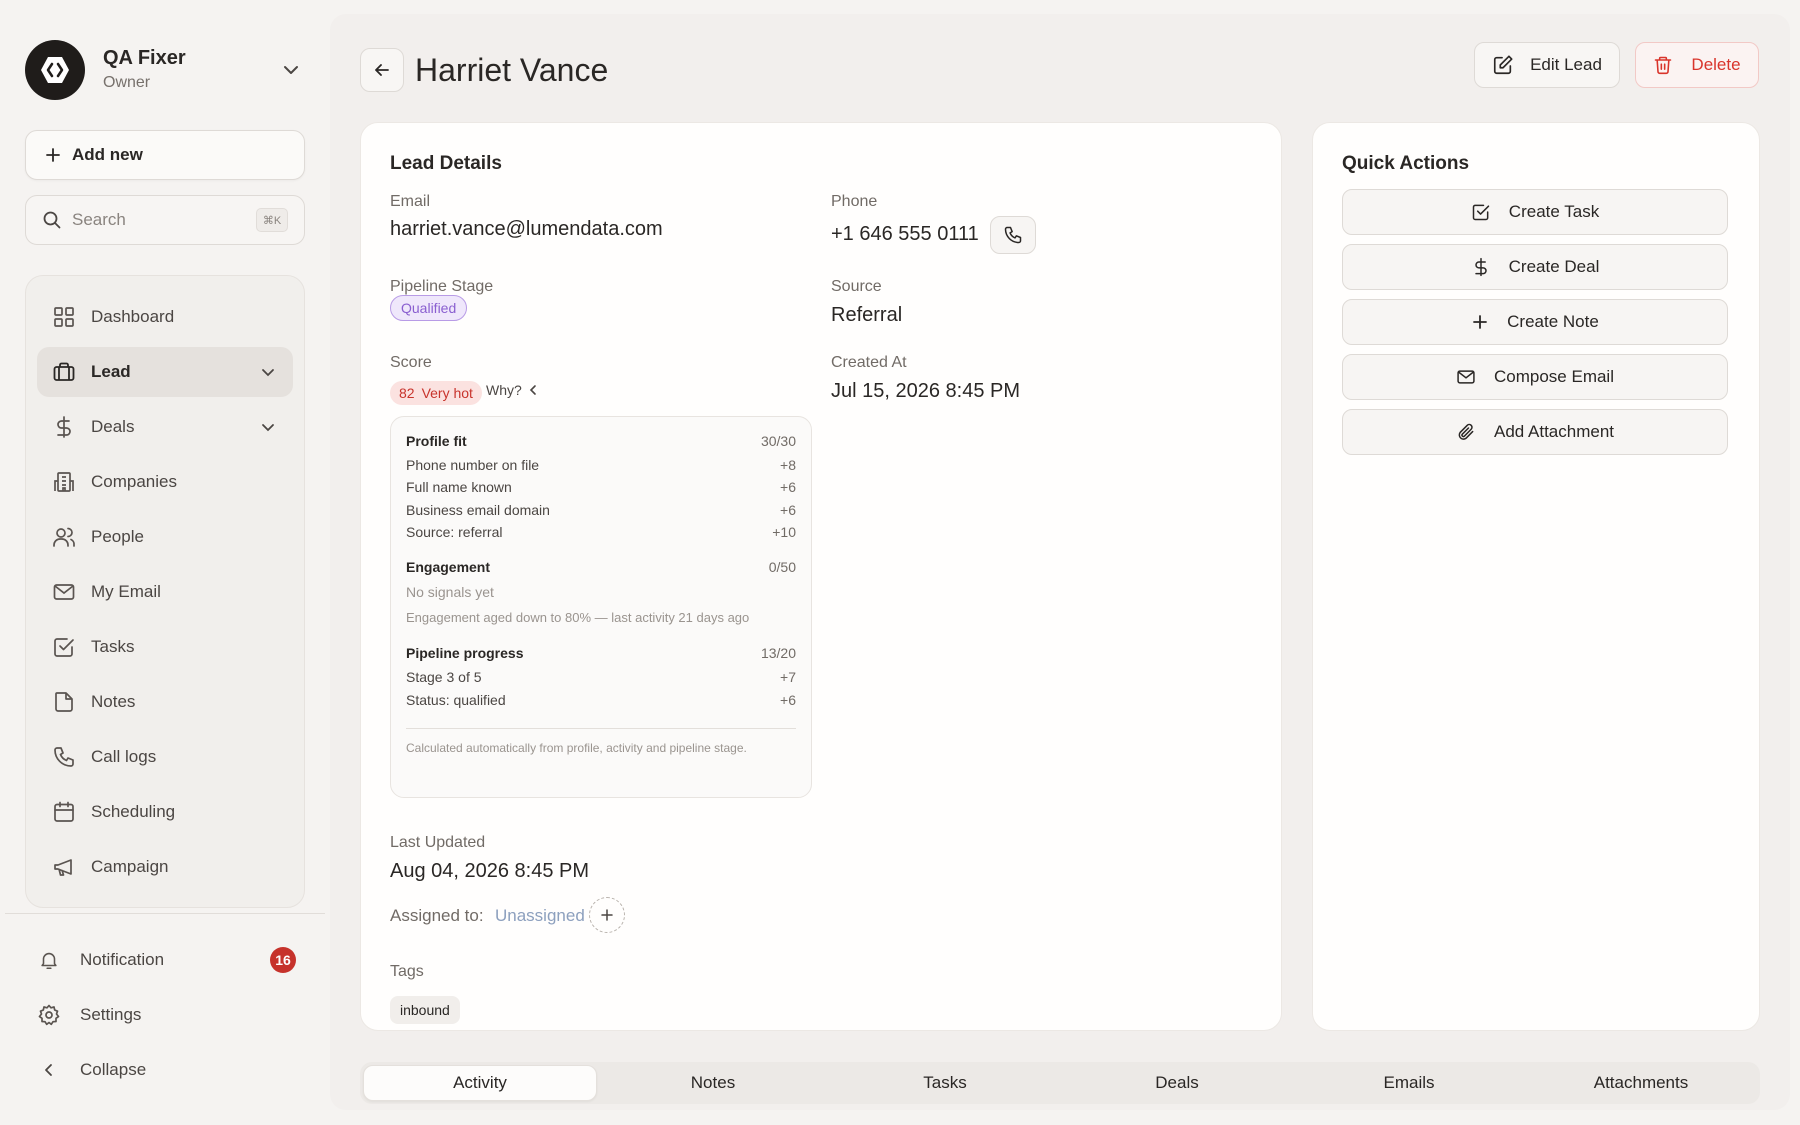  What do you see at coordinates (867, 315) in the screenshot?
I see `source-value: Referral` at bounding box center [867, 315].